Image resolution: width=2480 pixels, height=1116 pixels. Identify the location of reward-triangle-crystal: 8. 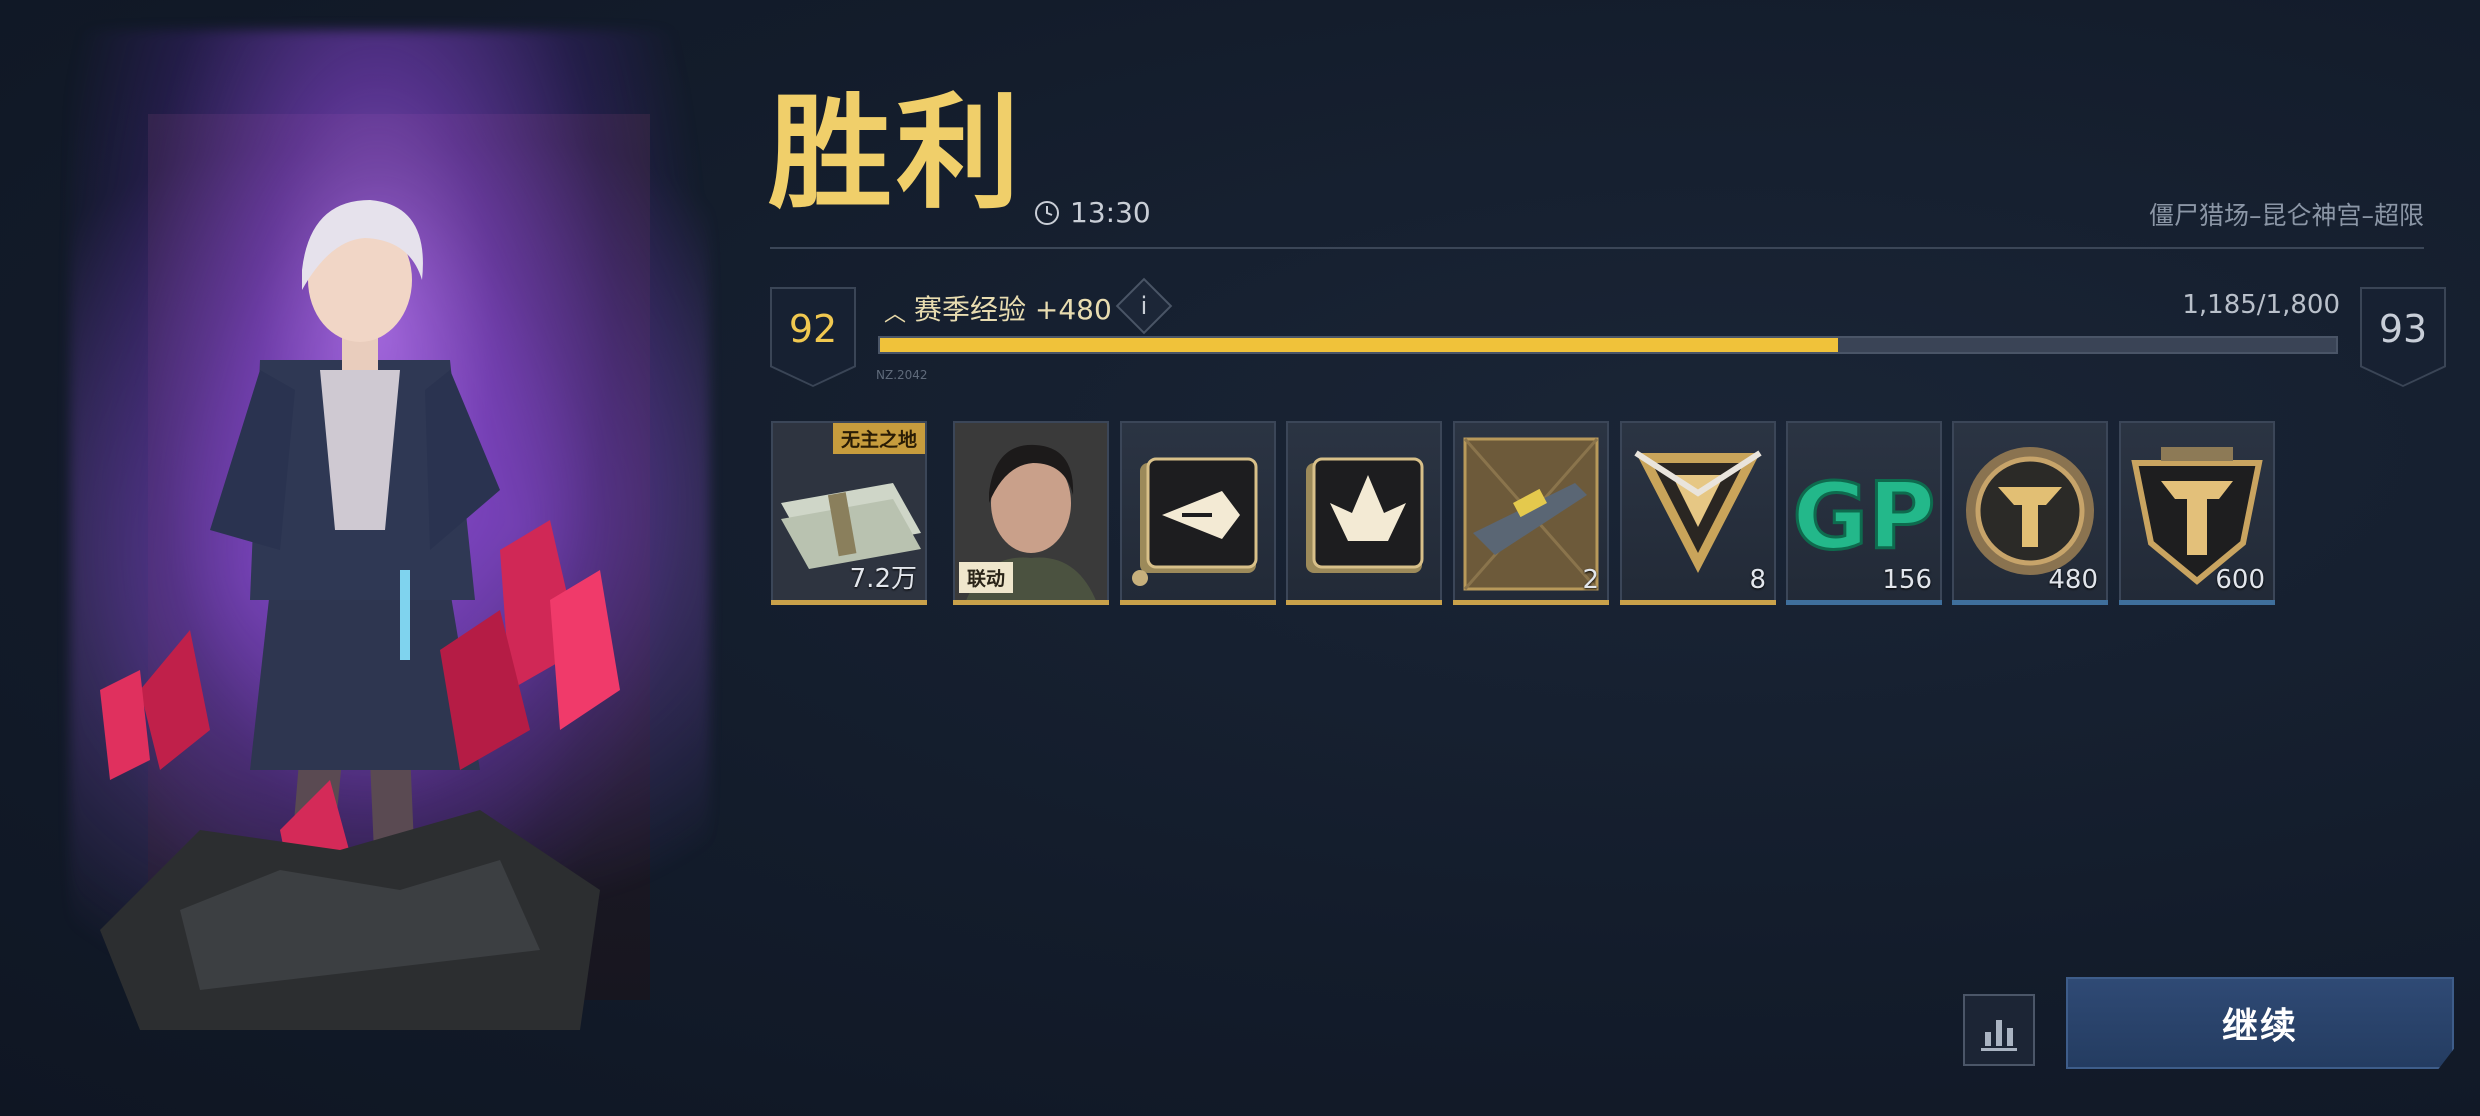
(1698, 513).